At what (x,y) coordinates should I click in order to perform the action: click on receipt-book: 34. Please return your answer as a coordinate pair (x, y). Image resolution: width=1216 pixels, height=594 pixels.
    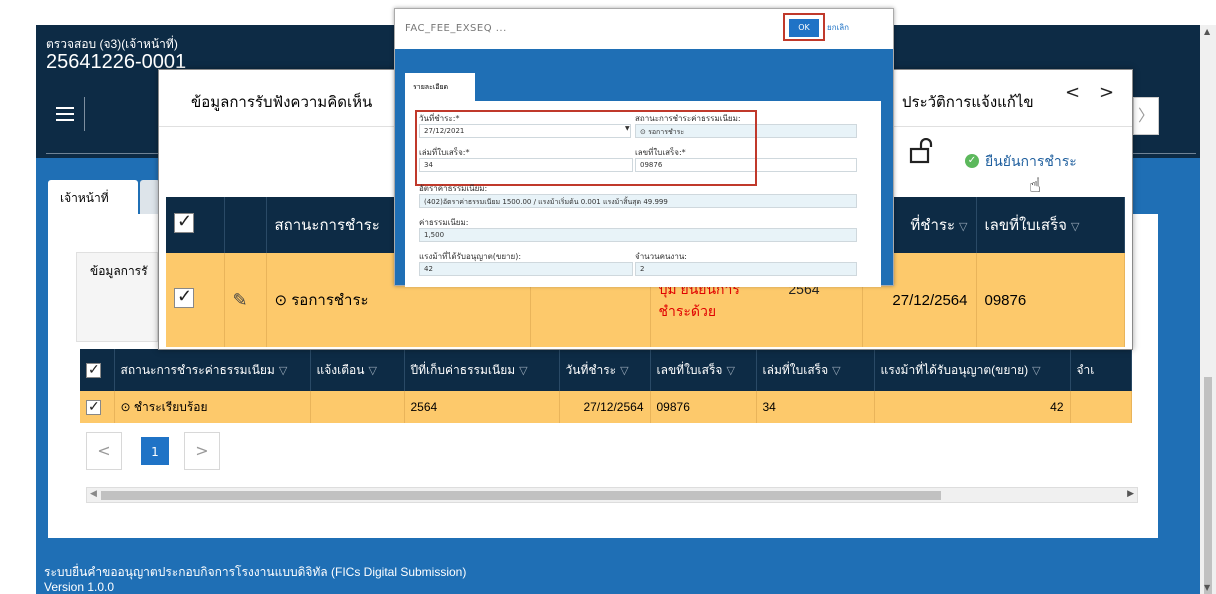
    Looking at the image, I should click on (815, 407).